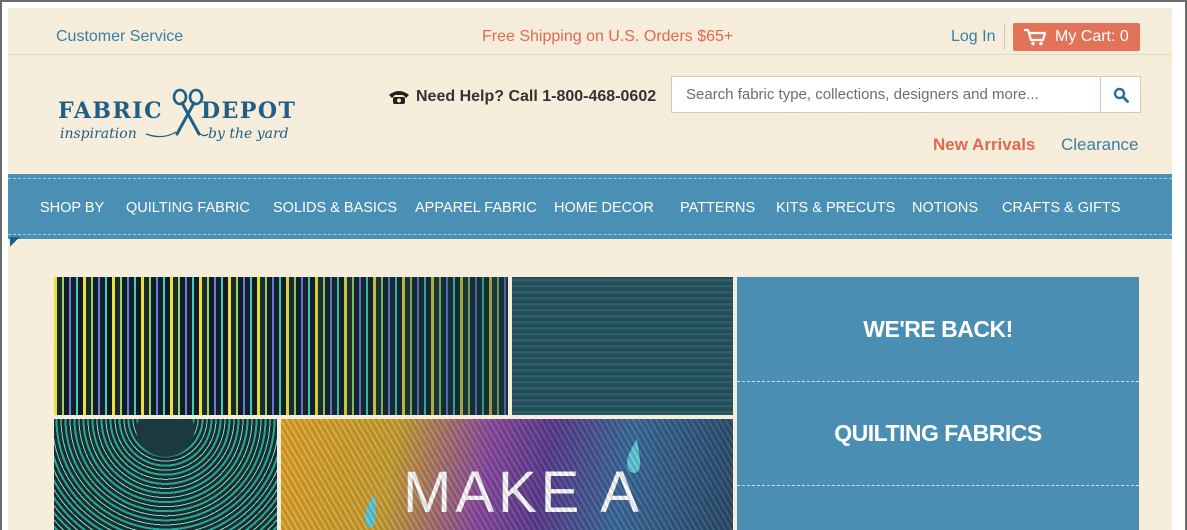 The image size is (1187, 530). Describe the element at coordinates (165, 474) in the screenshot. I see `hero-image-weave-fabric` at that location.